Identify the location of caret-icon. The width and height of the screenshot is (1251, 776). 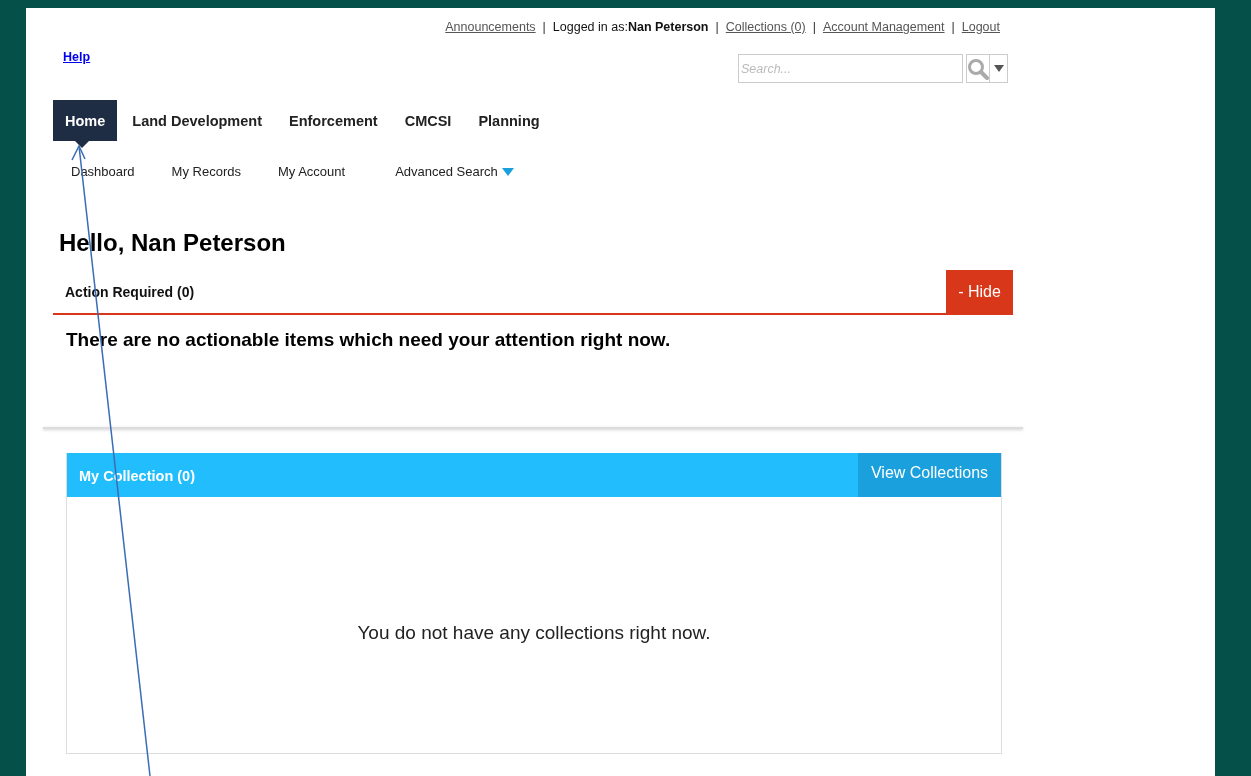
(998, 68).